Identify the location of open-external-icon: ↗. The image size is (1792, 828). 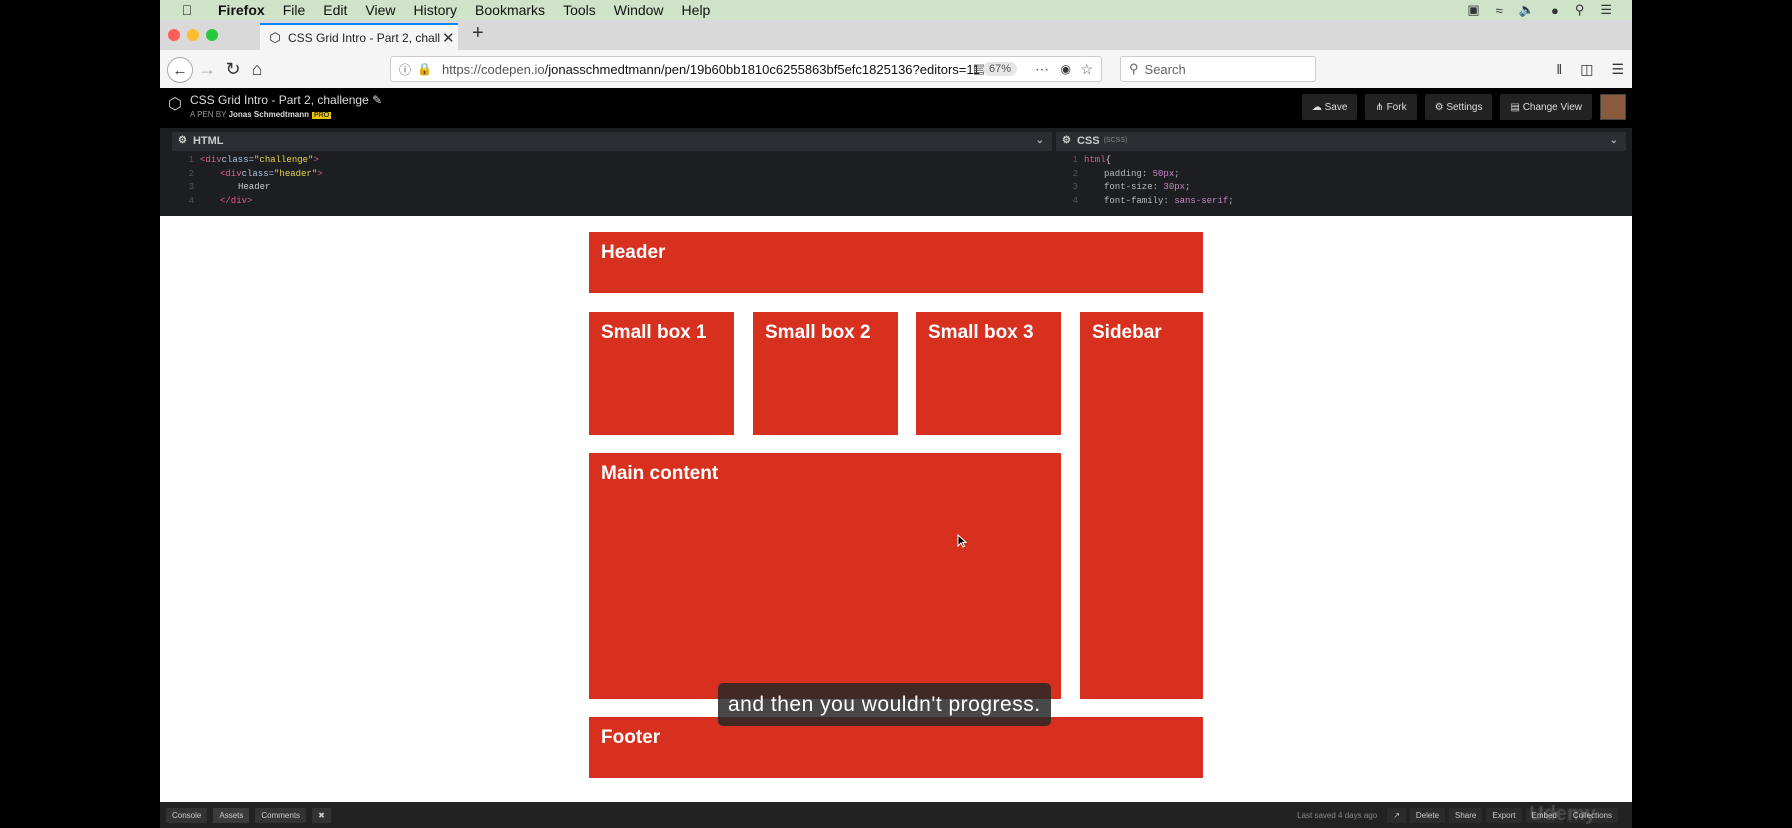
(1396, 815).